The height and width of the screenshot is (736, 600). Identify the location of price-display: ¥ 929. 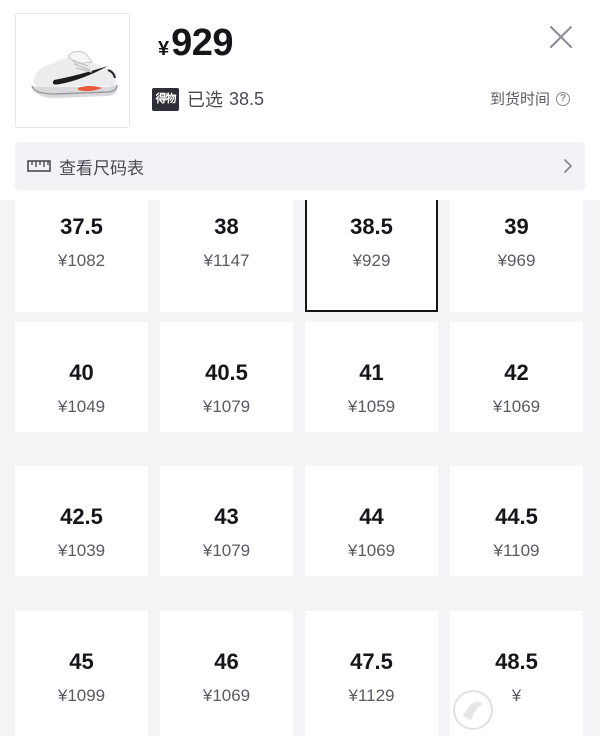
(196, 46).